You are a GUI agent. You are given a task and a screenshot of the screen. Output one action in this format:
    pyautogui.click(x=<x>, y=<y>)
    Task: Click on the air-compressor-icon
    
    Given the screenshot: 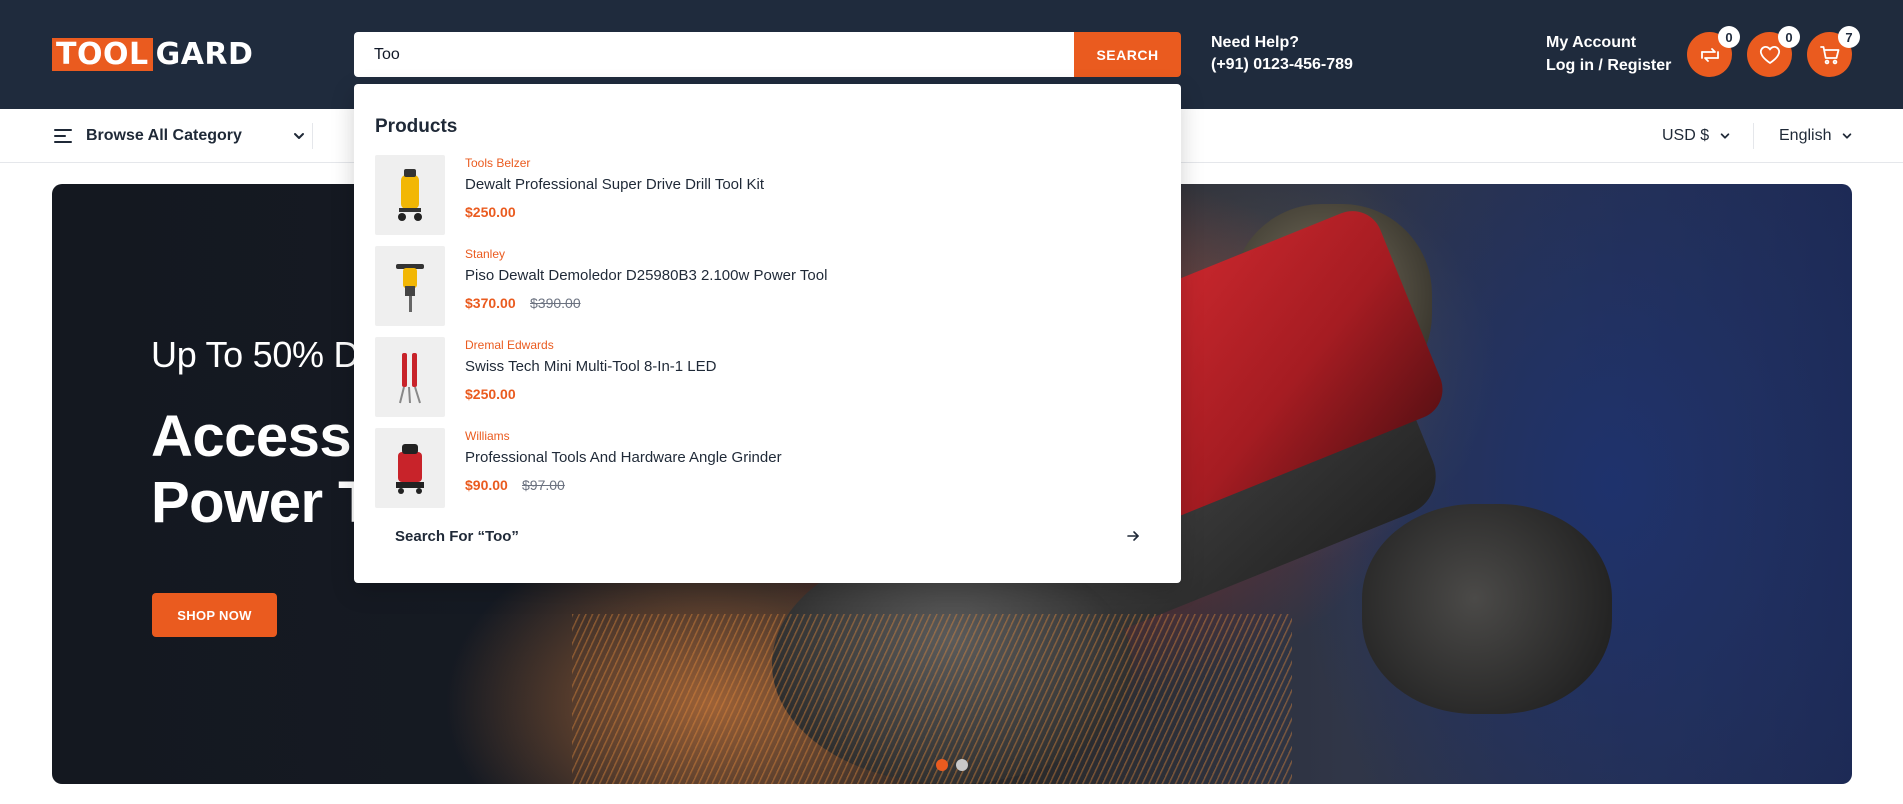 What is the action you would take?
    pyautogui.click(x=410, y=195)
    